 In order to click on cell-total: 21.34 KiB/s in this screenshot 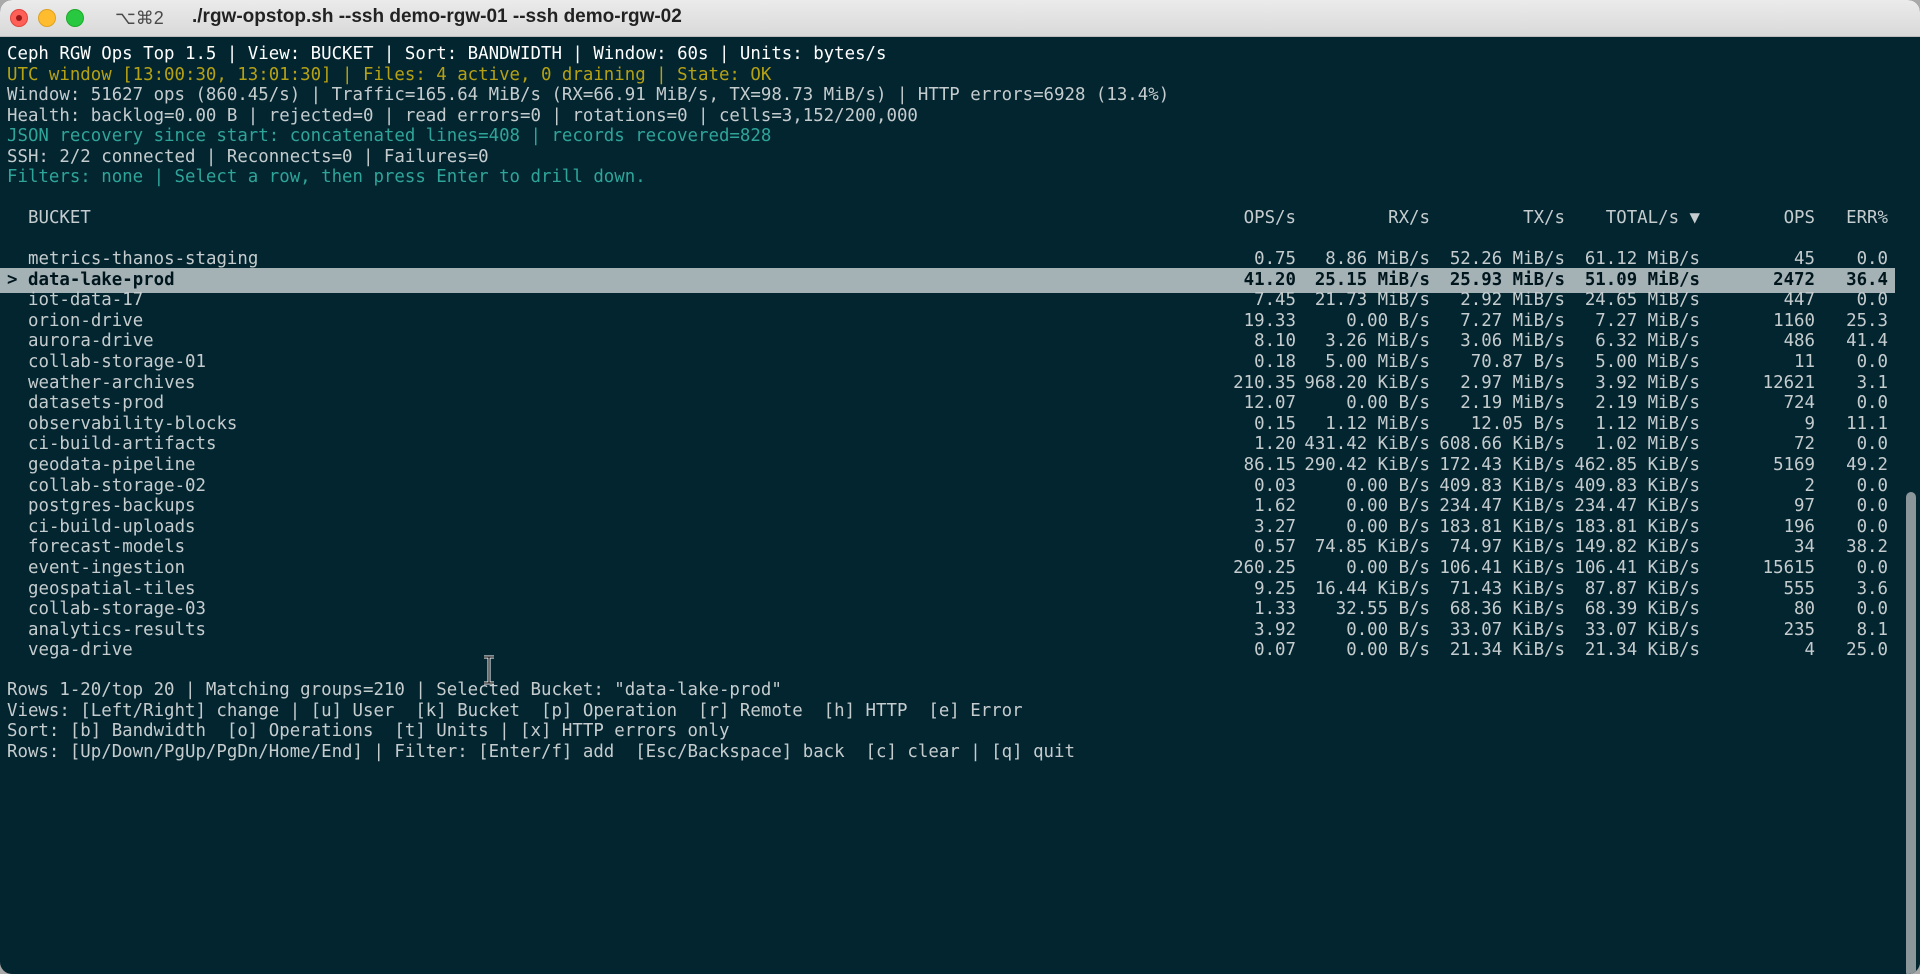, I will do `click(1642, 650)`.